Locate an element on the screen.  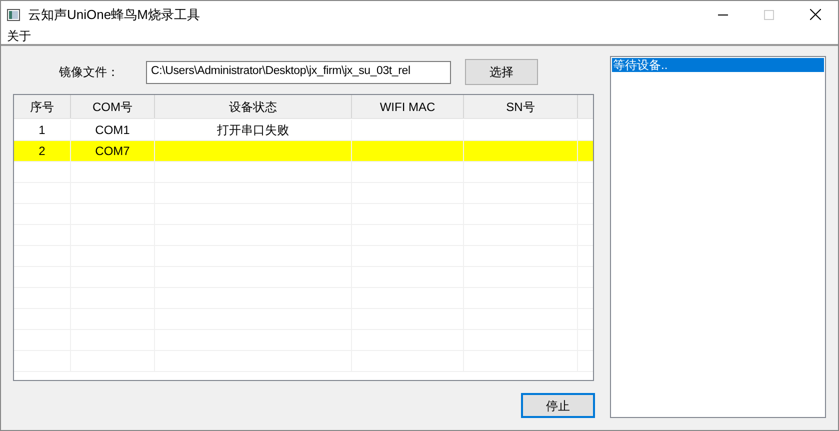
table-cell-text: COM1 is located at coordinates (112, 130).